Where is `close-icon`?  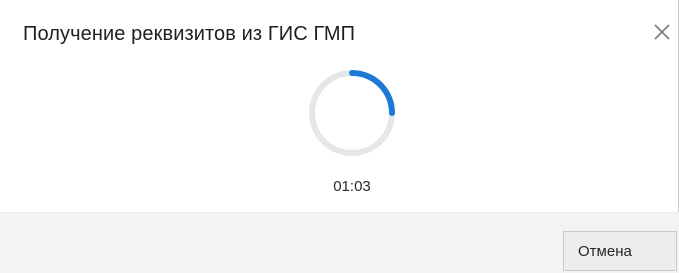
close-icon is located at coordinates (662, 32).